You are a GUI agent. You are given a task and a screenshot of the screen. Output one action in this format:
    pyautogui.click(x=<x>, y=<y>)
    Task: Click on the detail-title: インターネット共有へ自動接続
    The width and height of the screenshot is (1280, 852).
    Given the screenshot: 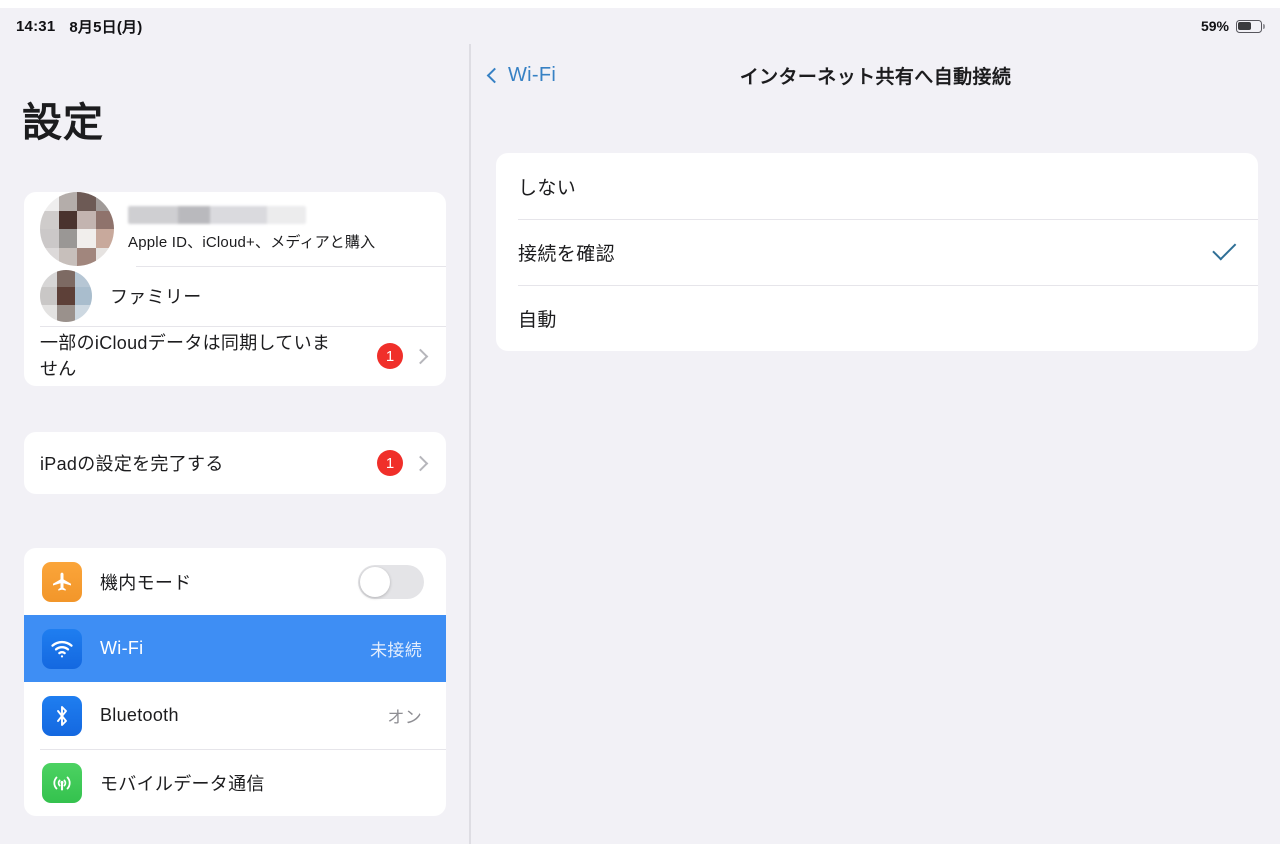 What is the action you would take?
    pyautogui.click(x=875, y=77)
    